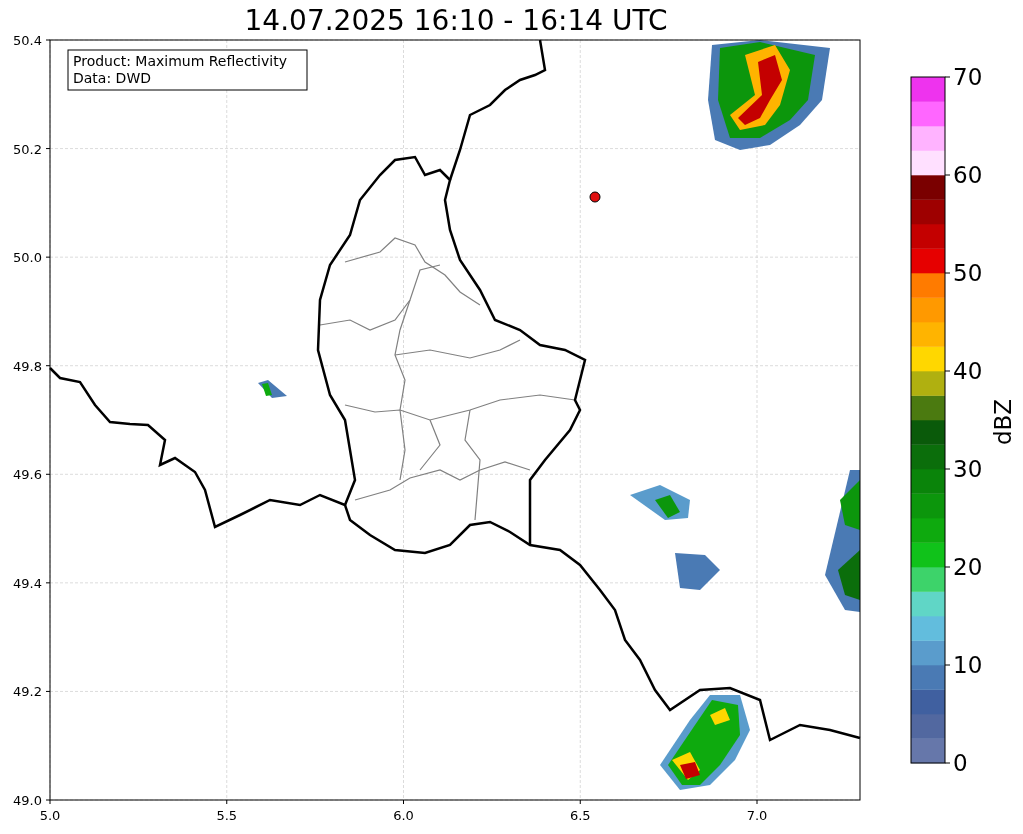 Image resolution: width=1023 pixels, height=834 pixels. What do you see at coordinates (50, 815) in the screenshot?
I see `x-tick-label: 5.0` at bounding box center [50, 815].